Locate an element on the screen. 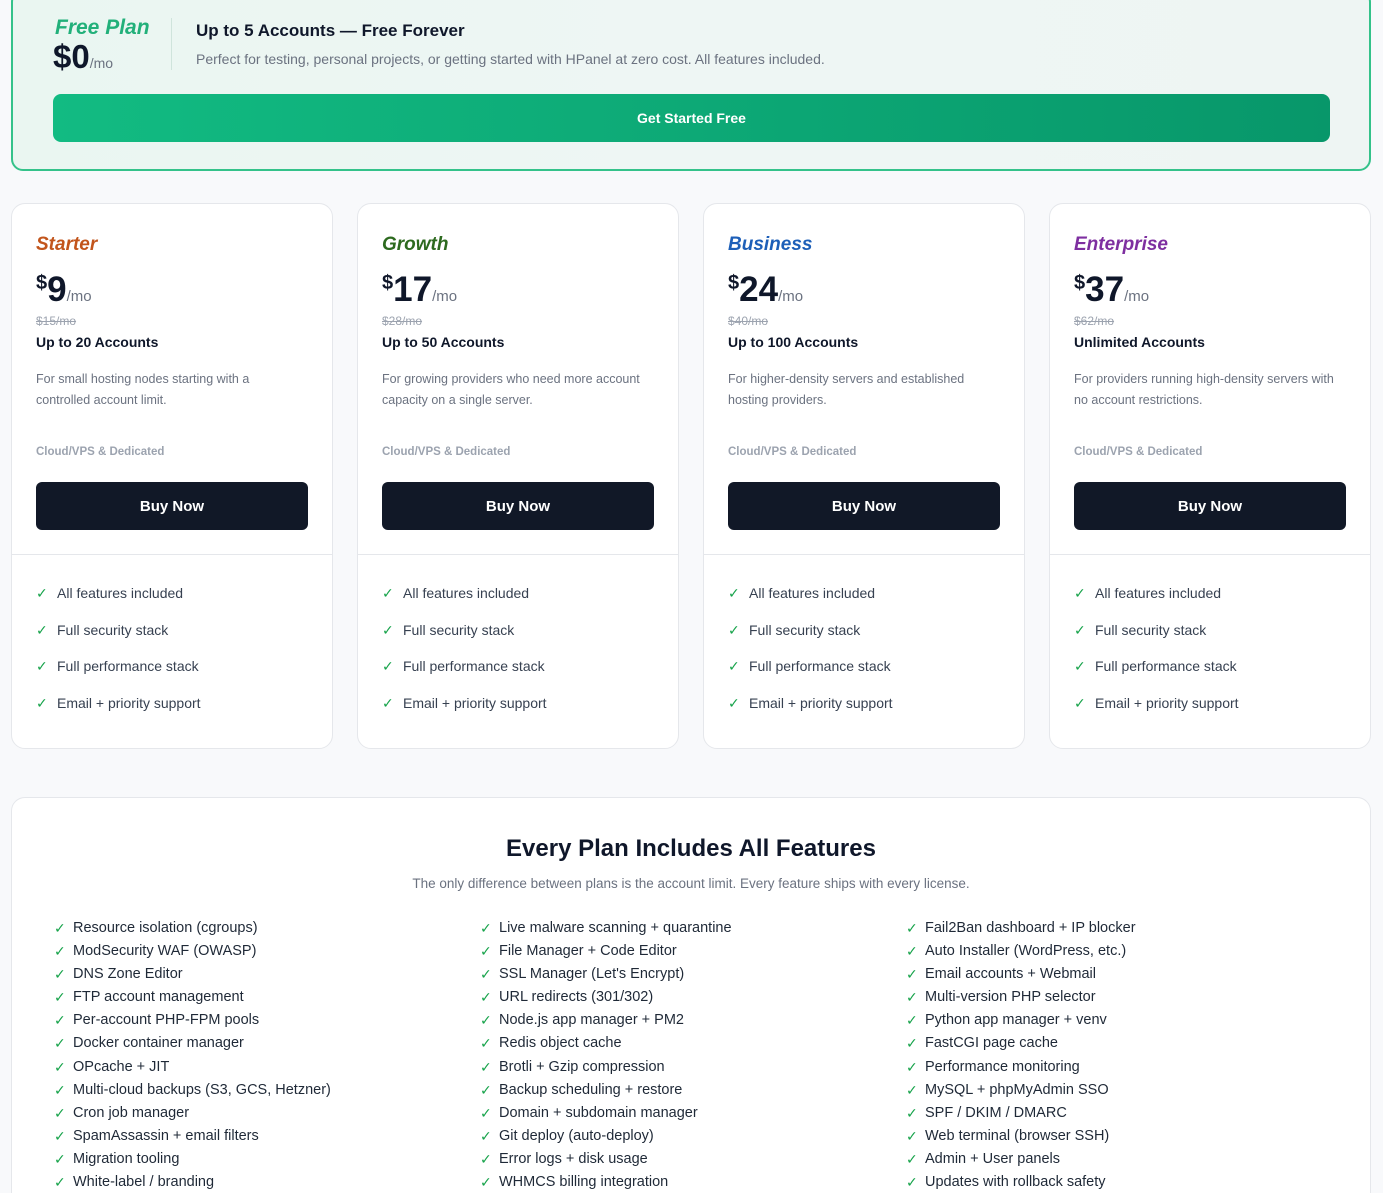 This screenshot has width=1383, height=1193. list-item: ✓ Redis object cache is located at coordinates (606, 1046).